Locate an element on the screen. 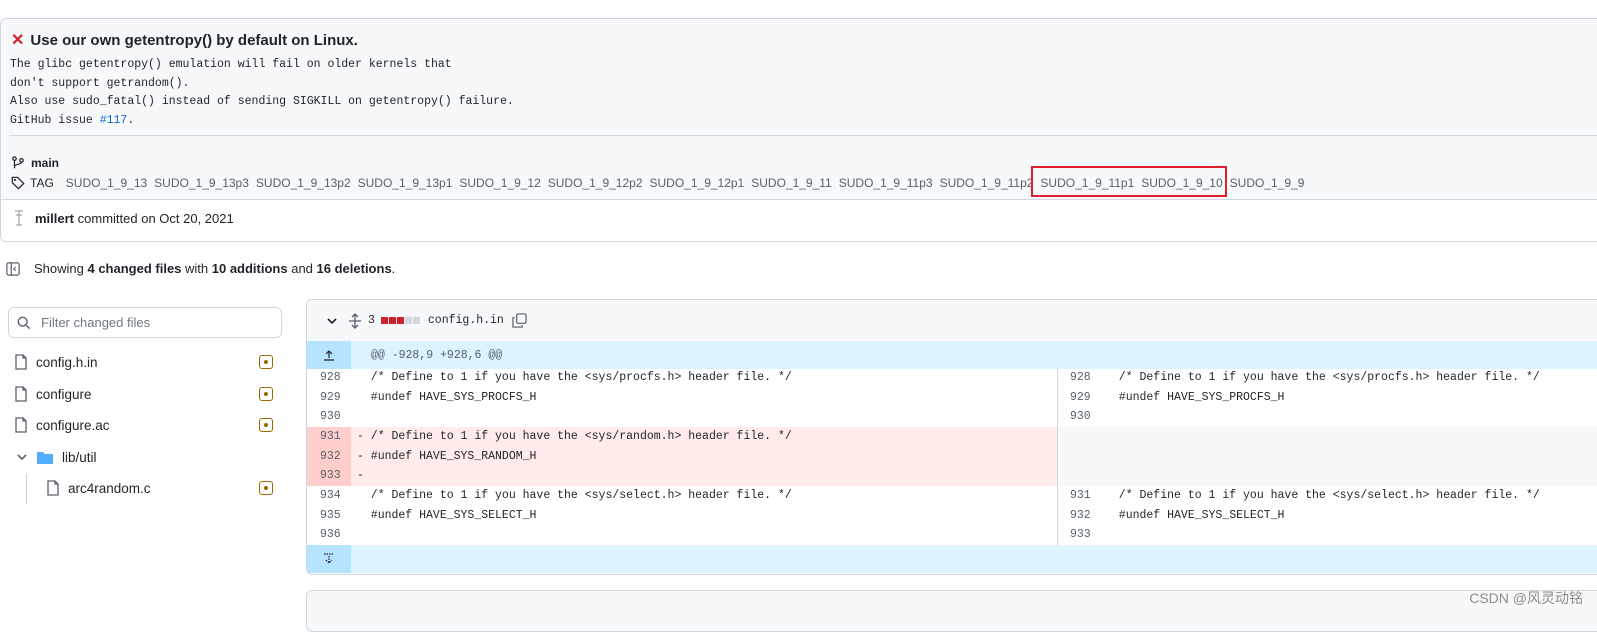 The image size is (1597, 632). diff-row: 930 930 is located at coordinates (952, 417).